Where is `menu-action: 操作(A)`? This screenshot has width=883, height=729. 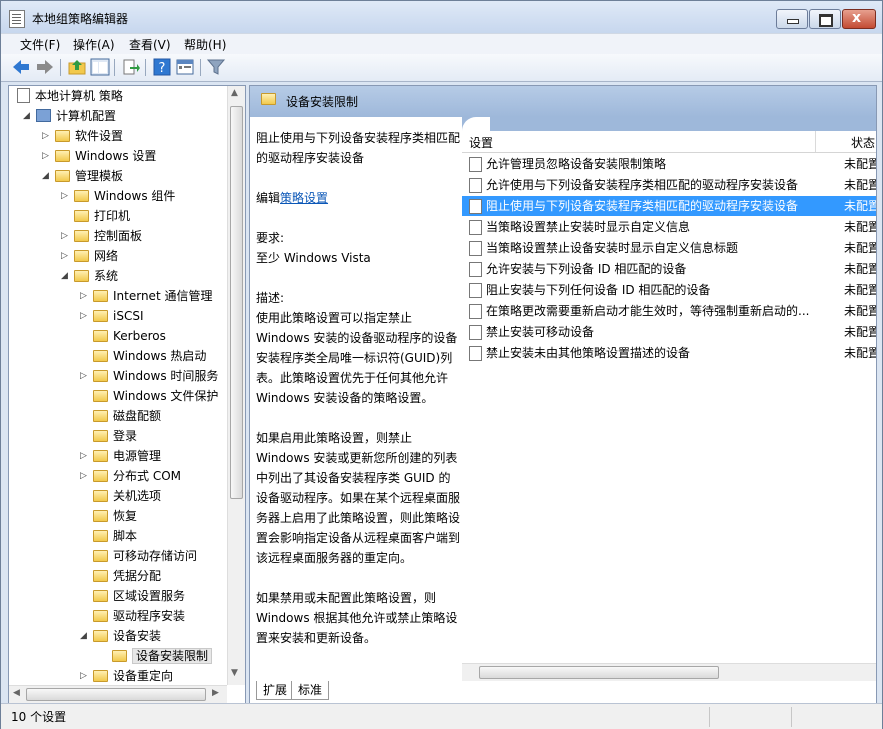
menu-action: 操作(A) is located at coordinates (94, 44).